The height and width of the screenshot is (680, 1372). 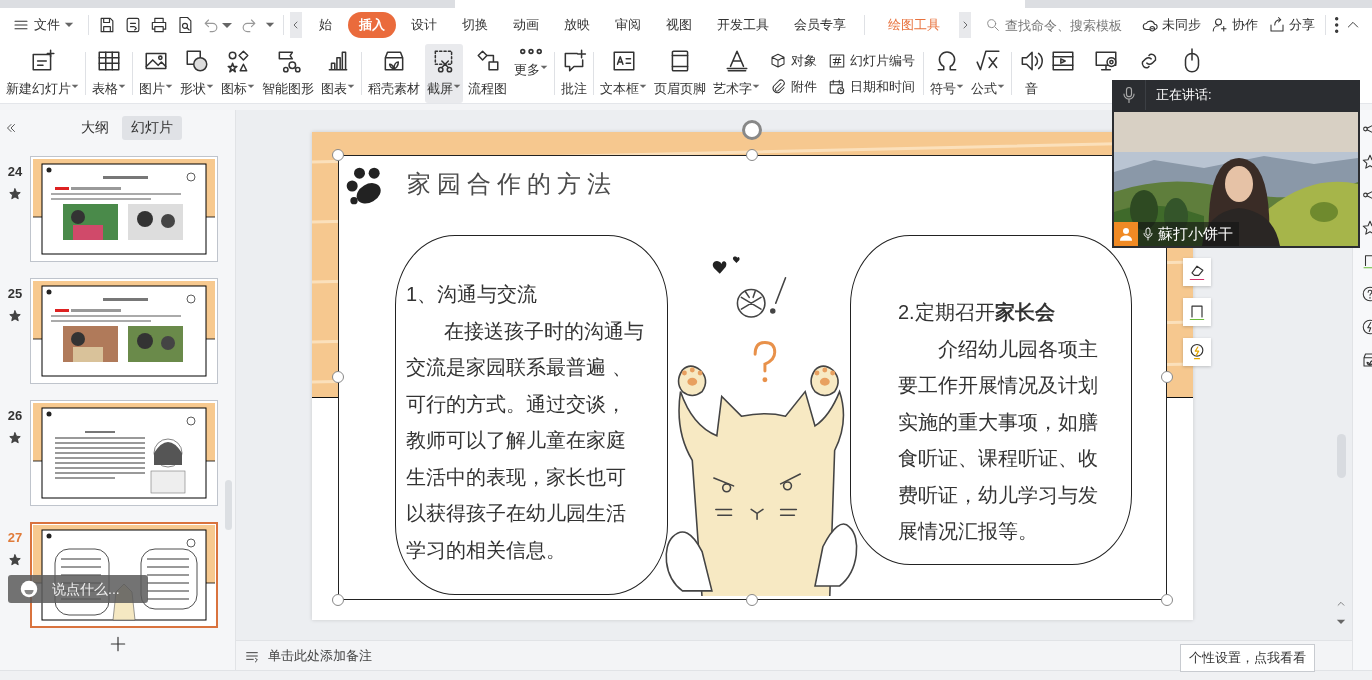 What do you see at coordinates (1247, 658) in the screenshot?
I see `tooltip: 个性设置，点我看看` at bounding box center [1247, 658].